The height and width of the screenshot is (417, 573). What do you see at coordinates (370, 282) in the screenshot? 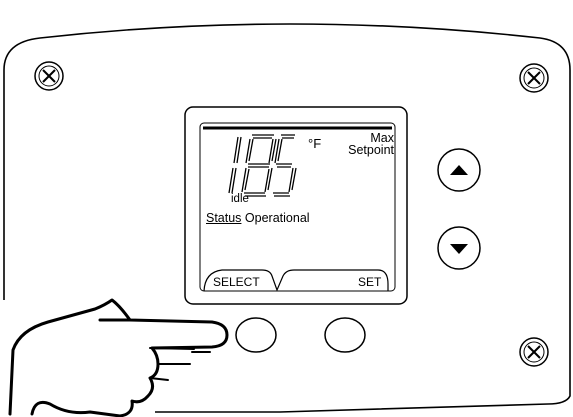
I see `softkey-right-label: SET` at bounding box center [370, 282].